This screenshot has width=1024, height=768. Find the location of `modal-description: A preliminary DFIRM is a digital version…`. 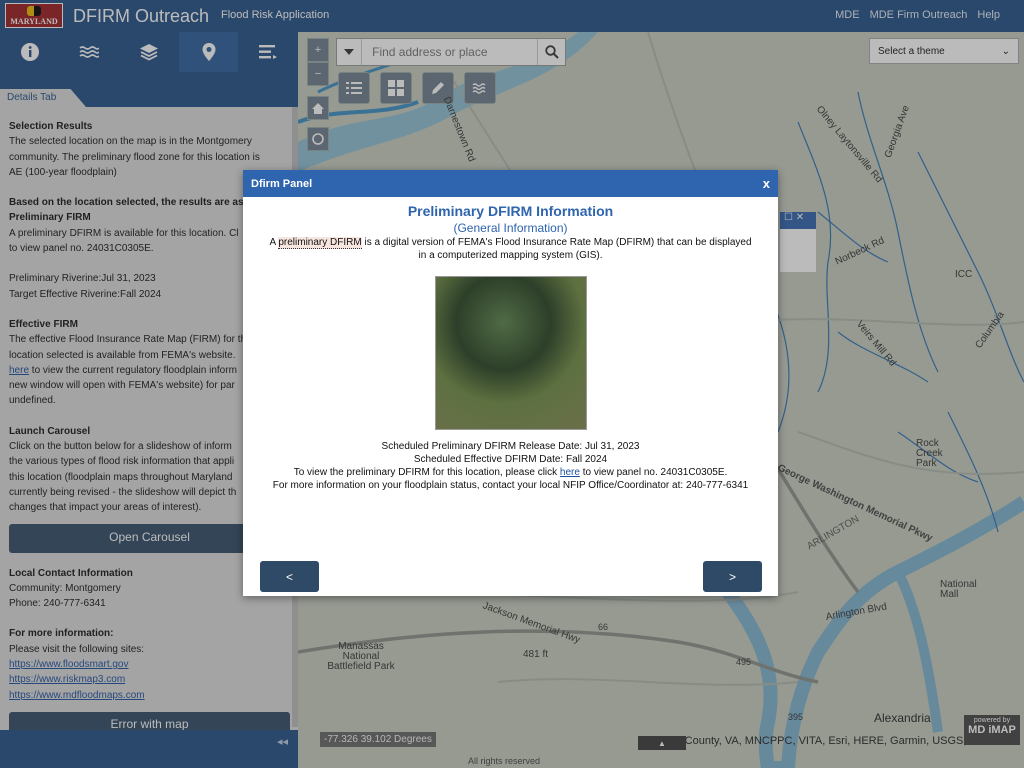

modal-description: A preliminary DFIRM is a digital version… is located at coordinates (511, 249).